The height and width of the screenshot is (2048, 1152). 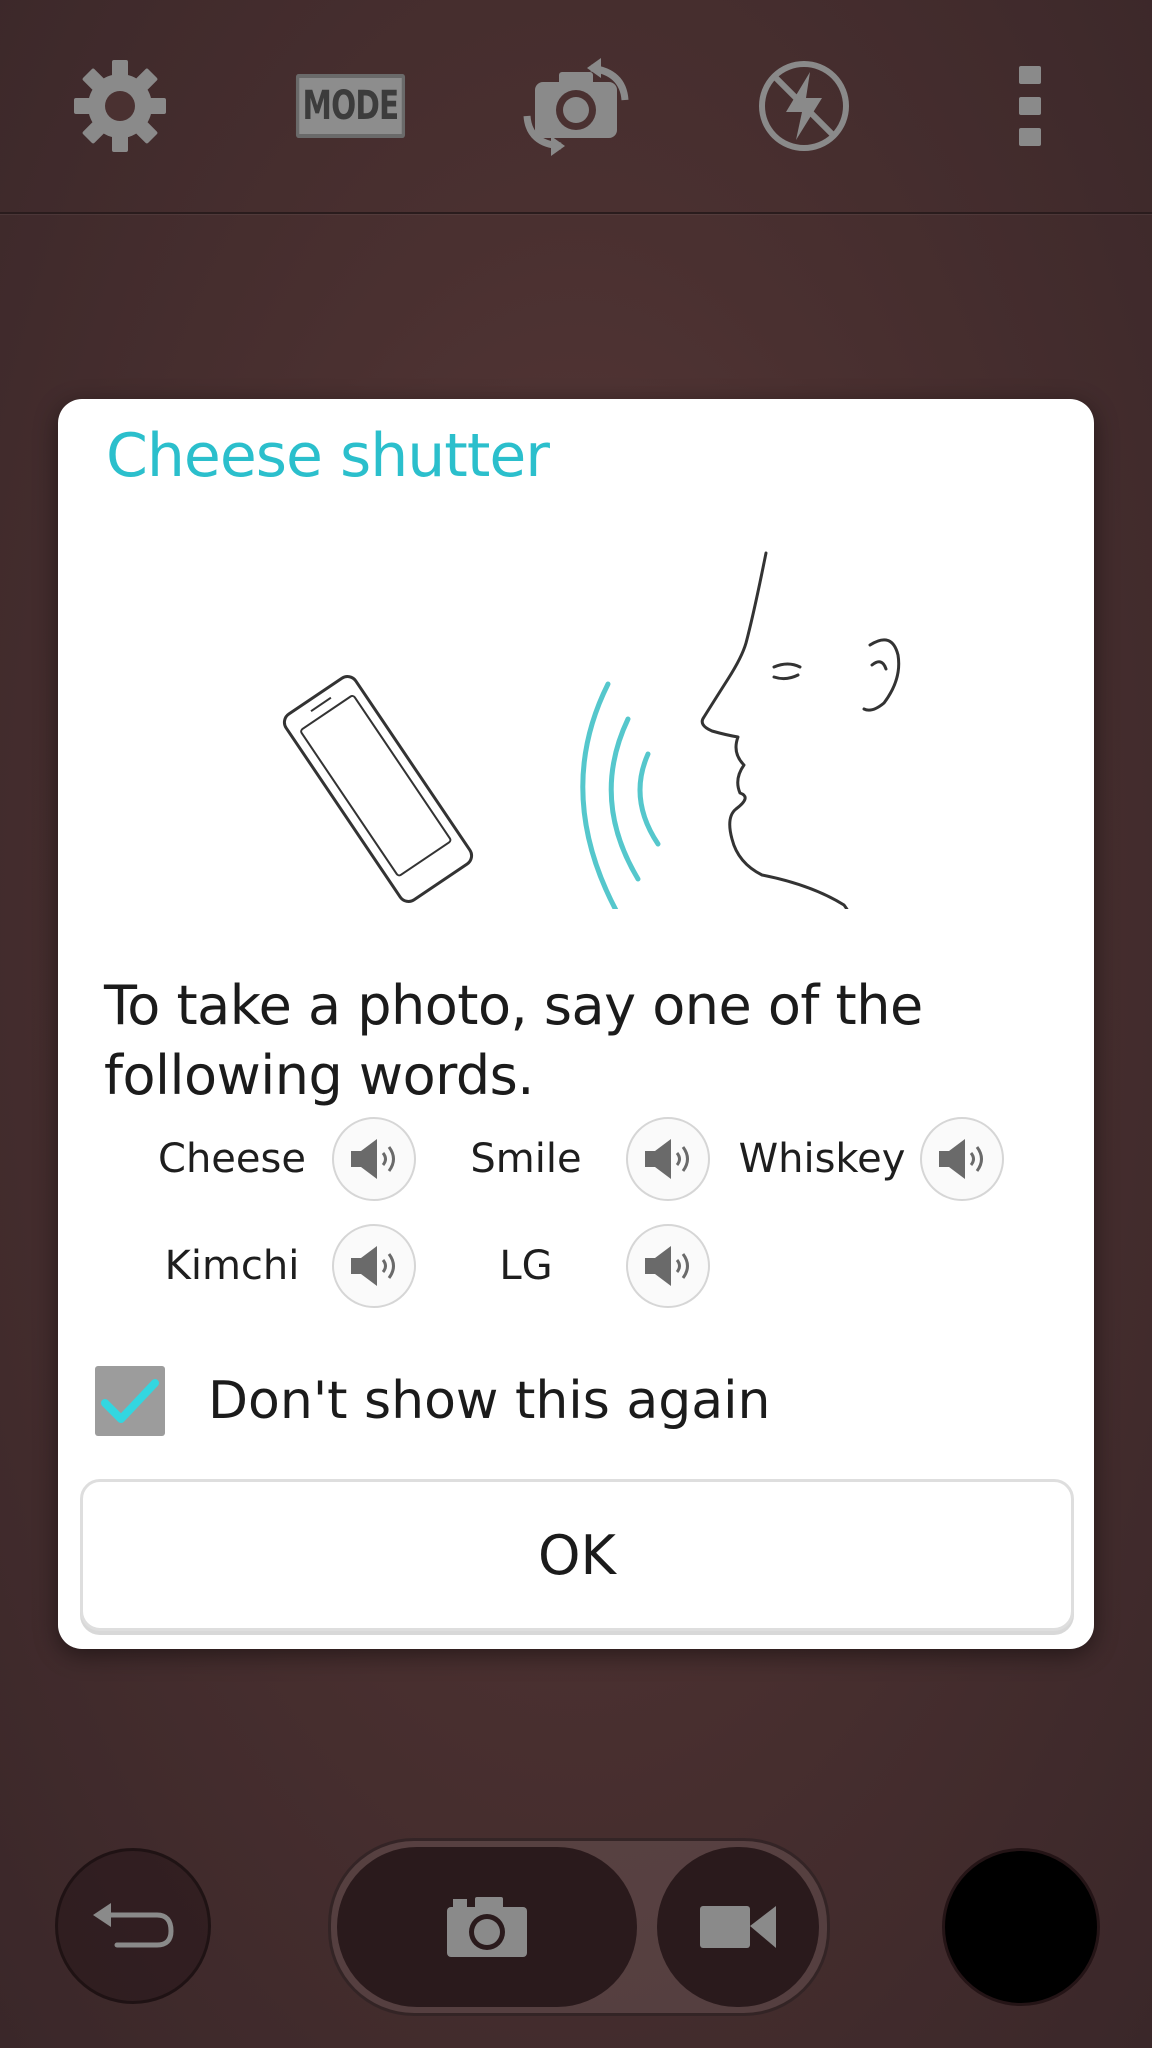 I want to click on checkmark-icon, so click(x=130, y=1401).